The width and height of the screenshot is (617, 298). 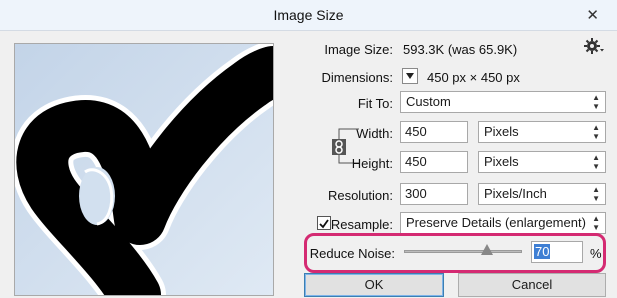 What do you see at coordinates (357, 77) in the screenshot?
I see `dimensions-label: Dimensions:` at bounding box center [357, 77].